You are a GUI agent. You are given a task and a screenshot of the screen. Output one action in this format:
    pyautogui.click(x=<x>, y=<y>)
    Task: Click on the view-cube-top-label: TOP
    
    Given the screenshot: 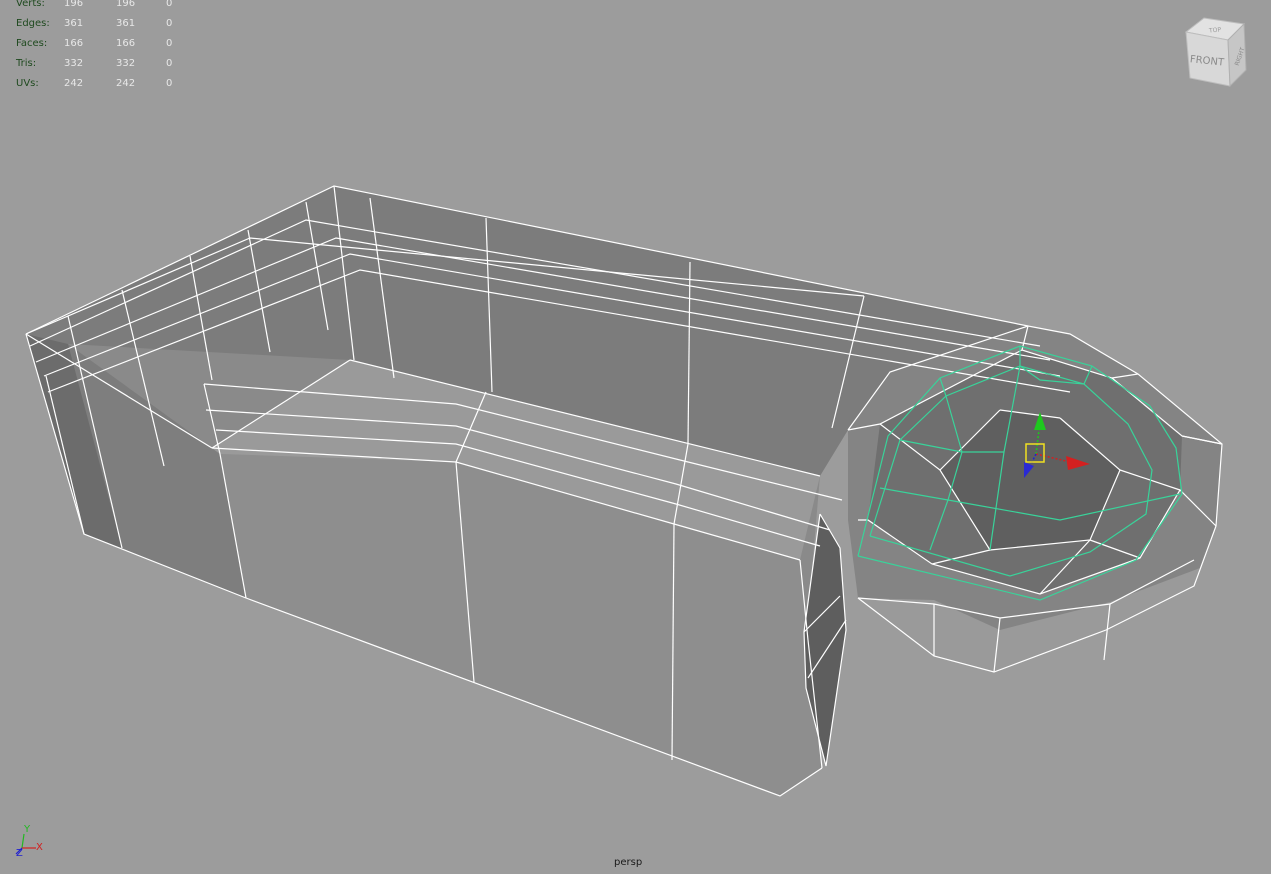 What is the action you would take?
    pyautogui.click(x=1215, y=30)
    